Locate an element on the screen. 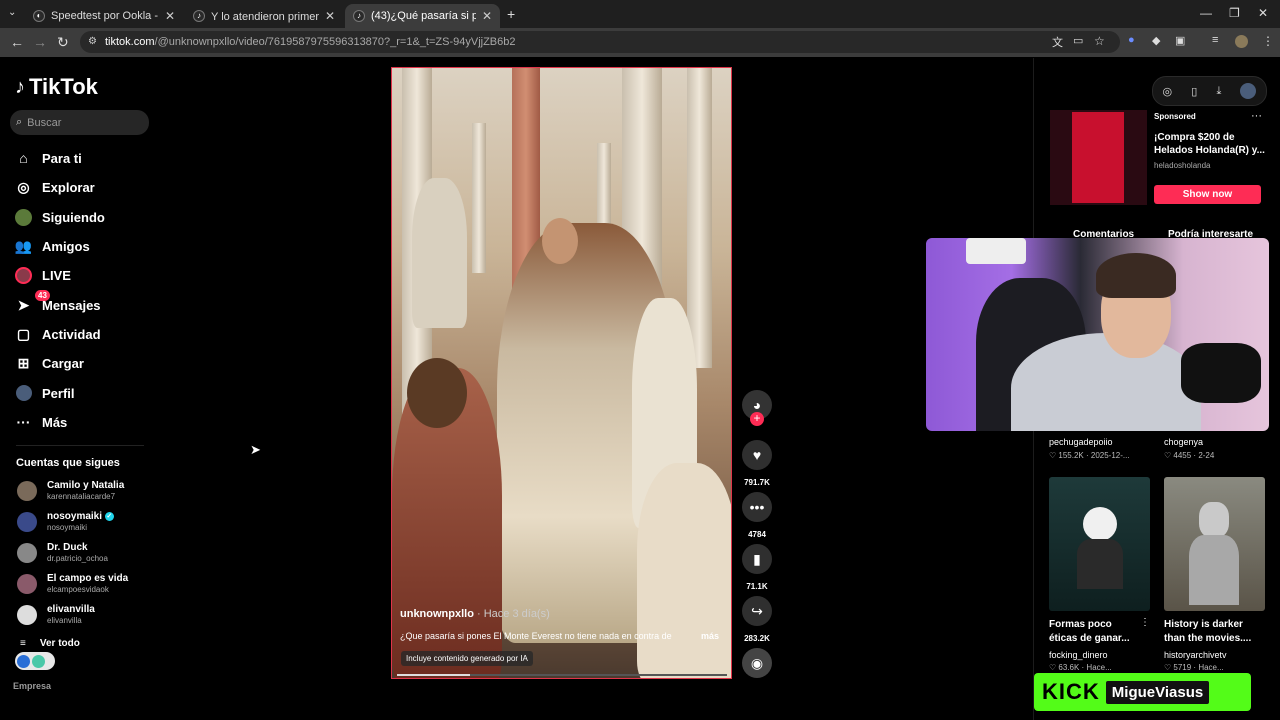 The image size is (1280, 720). author-avatar-button: ◕ + is located at coordinates (757, 408).